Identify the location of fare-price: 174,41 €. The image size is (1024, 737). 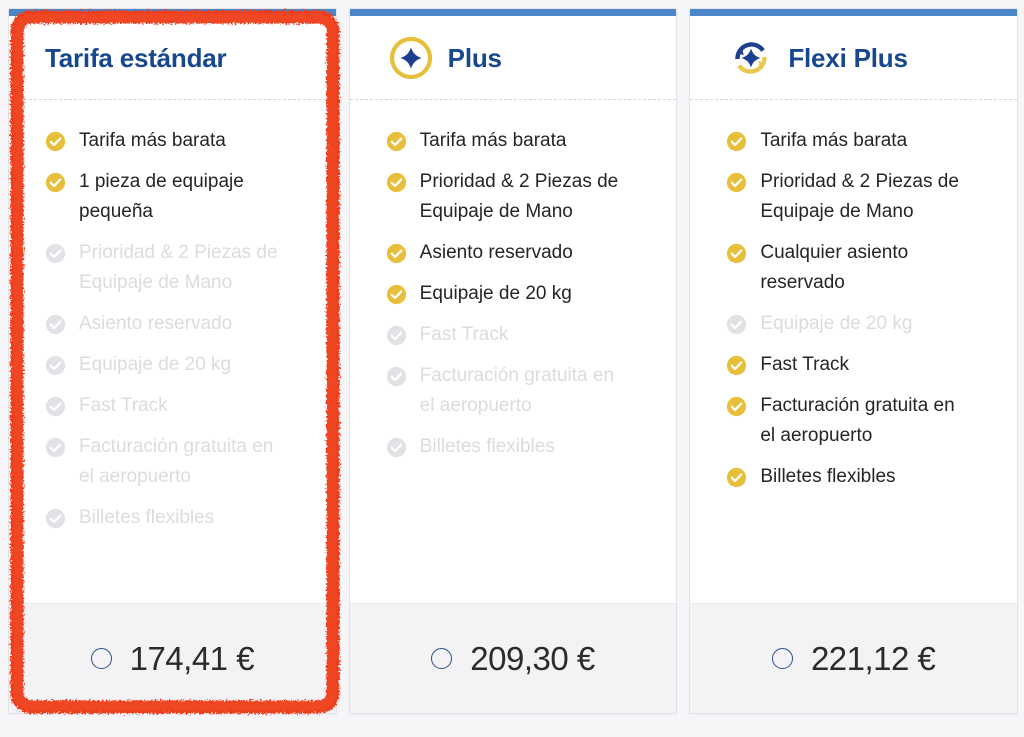
(192, 658).